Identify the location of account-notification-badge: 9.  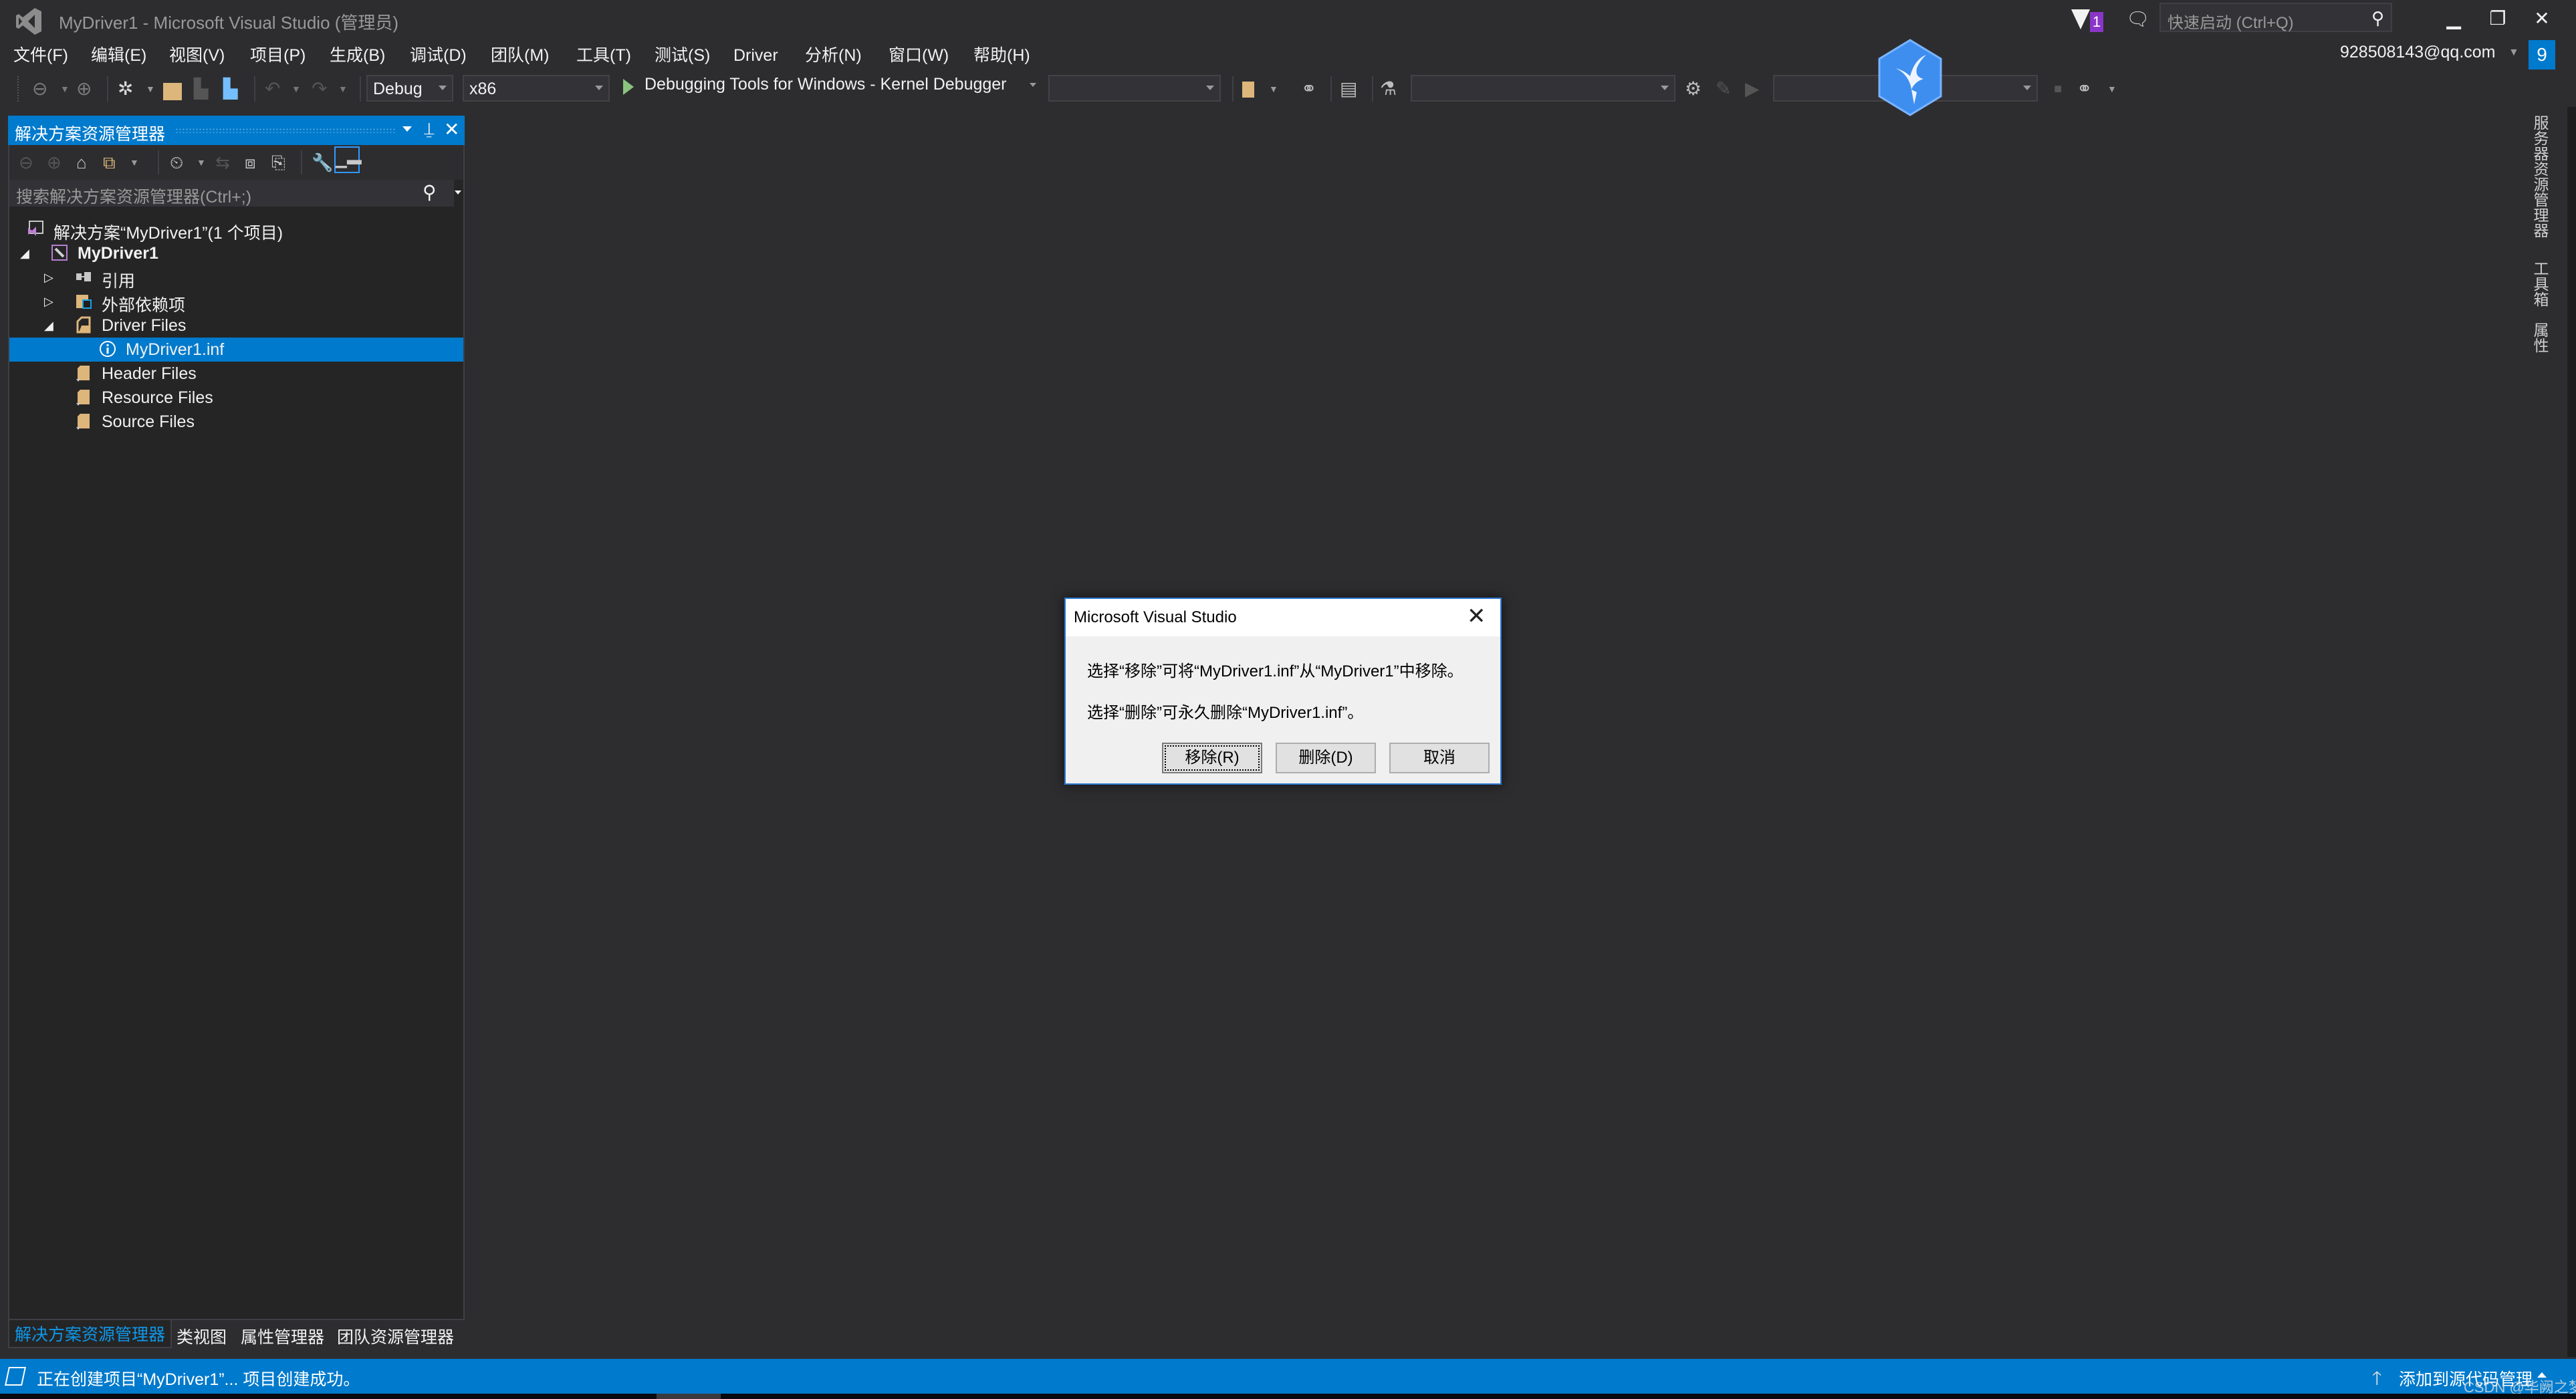
(2542, 55).